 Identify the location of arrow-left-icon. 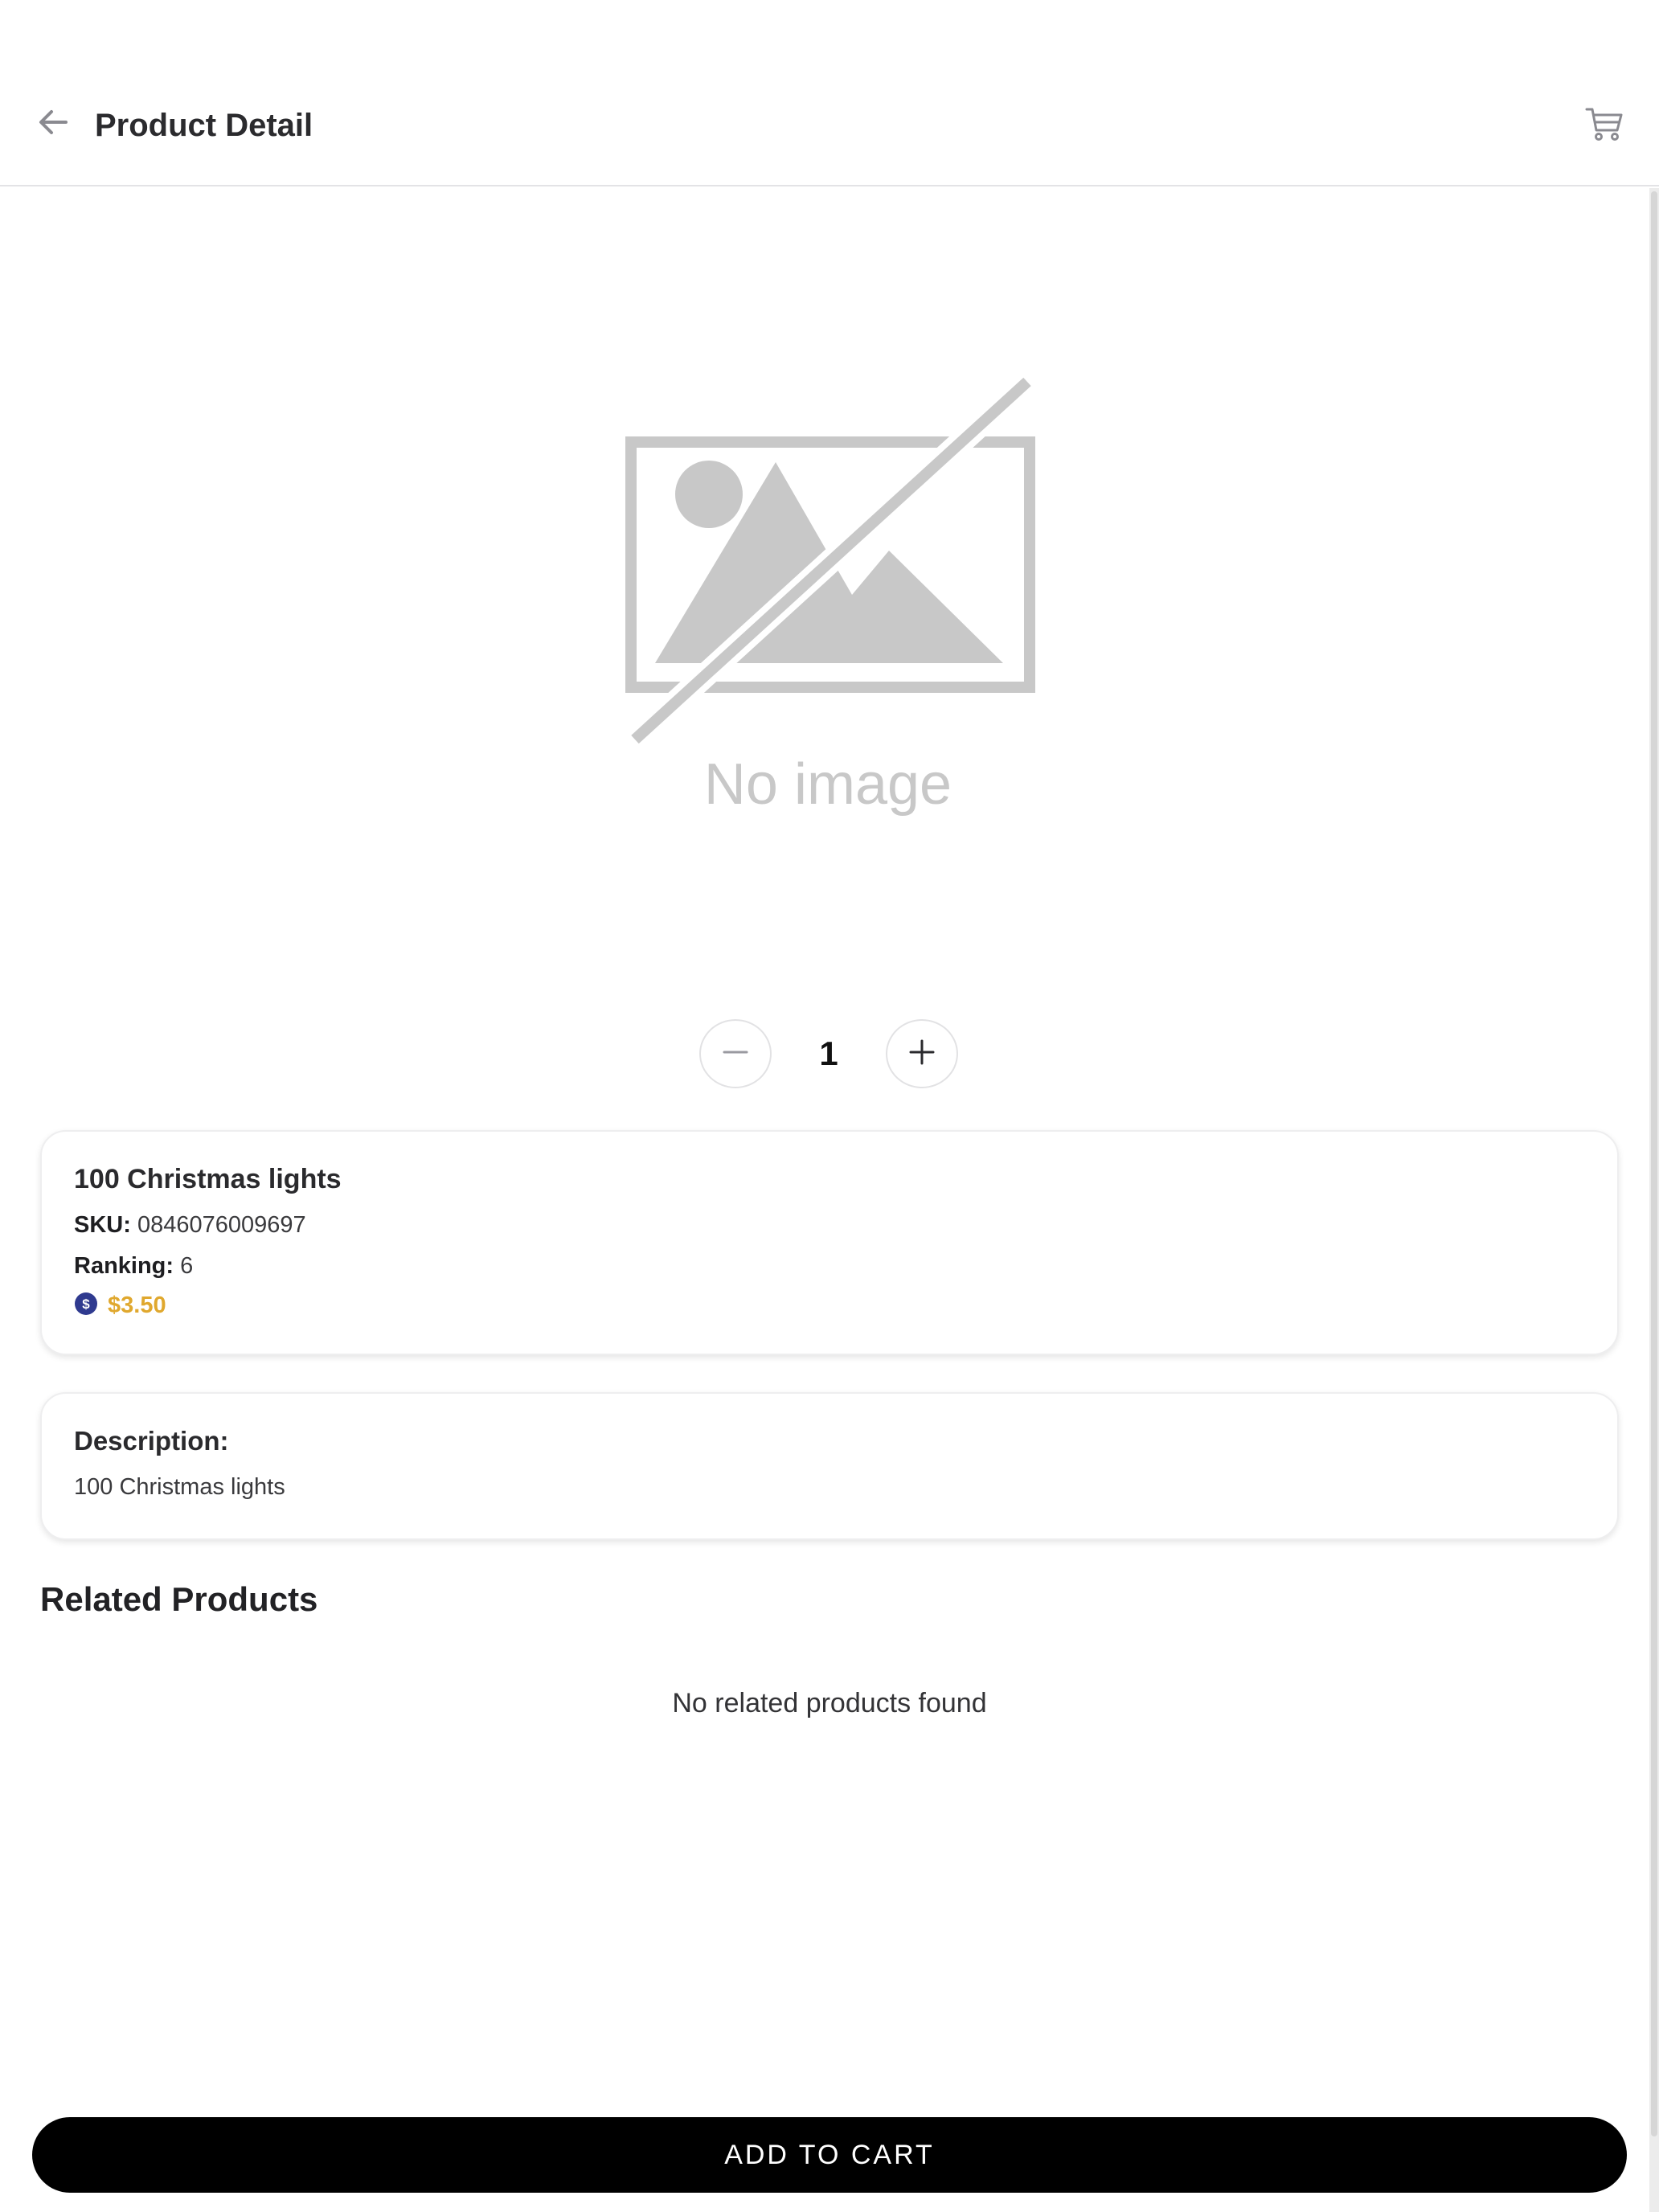
(53, 124).